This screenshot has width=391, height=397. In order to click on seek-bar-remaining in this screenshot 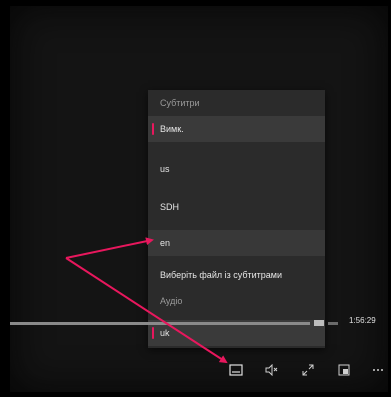, I will do `click(333, 323)`.